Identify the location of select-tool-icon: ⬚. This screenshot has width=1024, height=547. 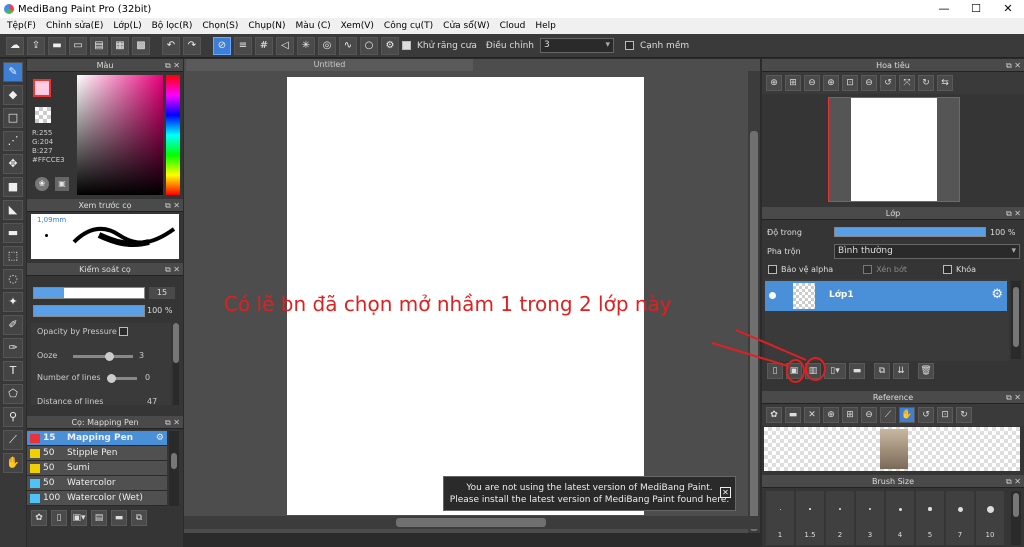
(13, 256).